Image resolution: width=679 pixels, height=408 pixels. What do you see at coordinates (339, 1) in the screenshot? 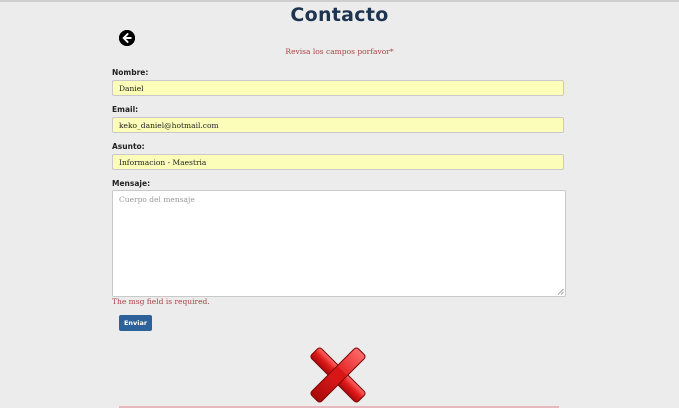
I see `top-border` at bounding box center [339, 1].